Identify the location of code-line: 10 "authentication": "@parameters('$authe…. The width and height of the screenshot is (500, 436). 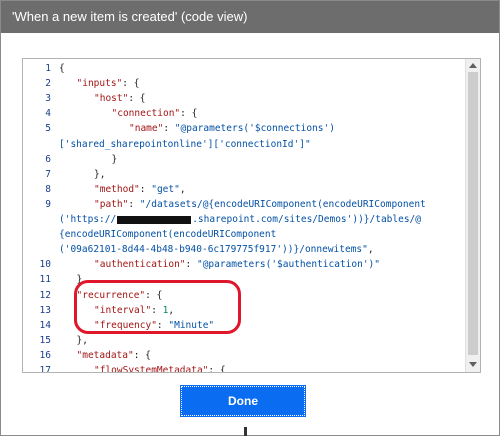
(243, 264).